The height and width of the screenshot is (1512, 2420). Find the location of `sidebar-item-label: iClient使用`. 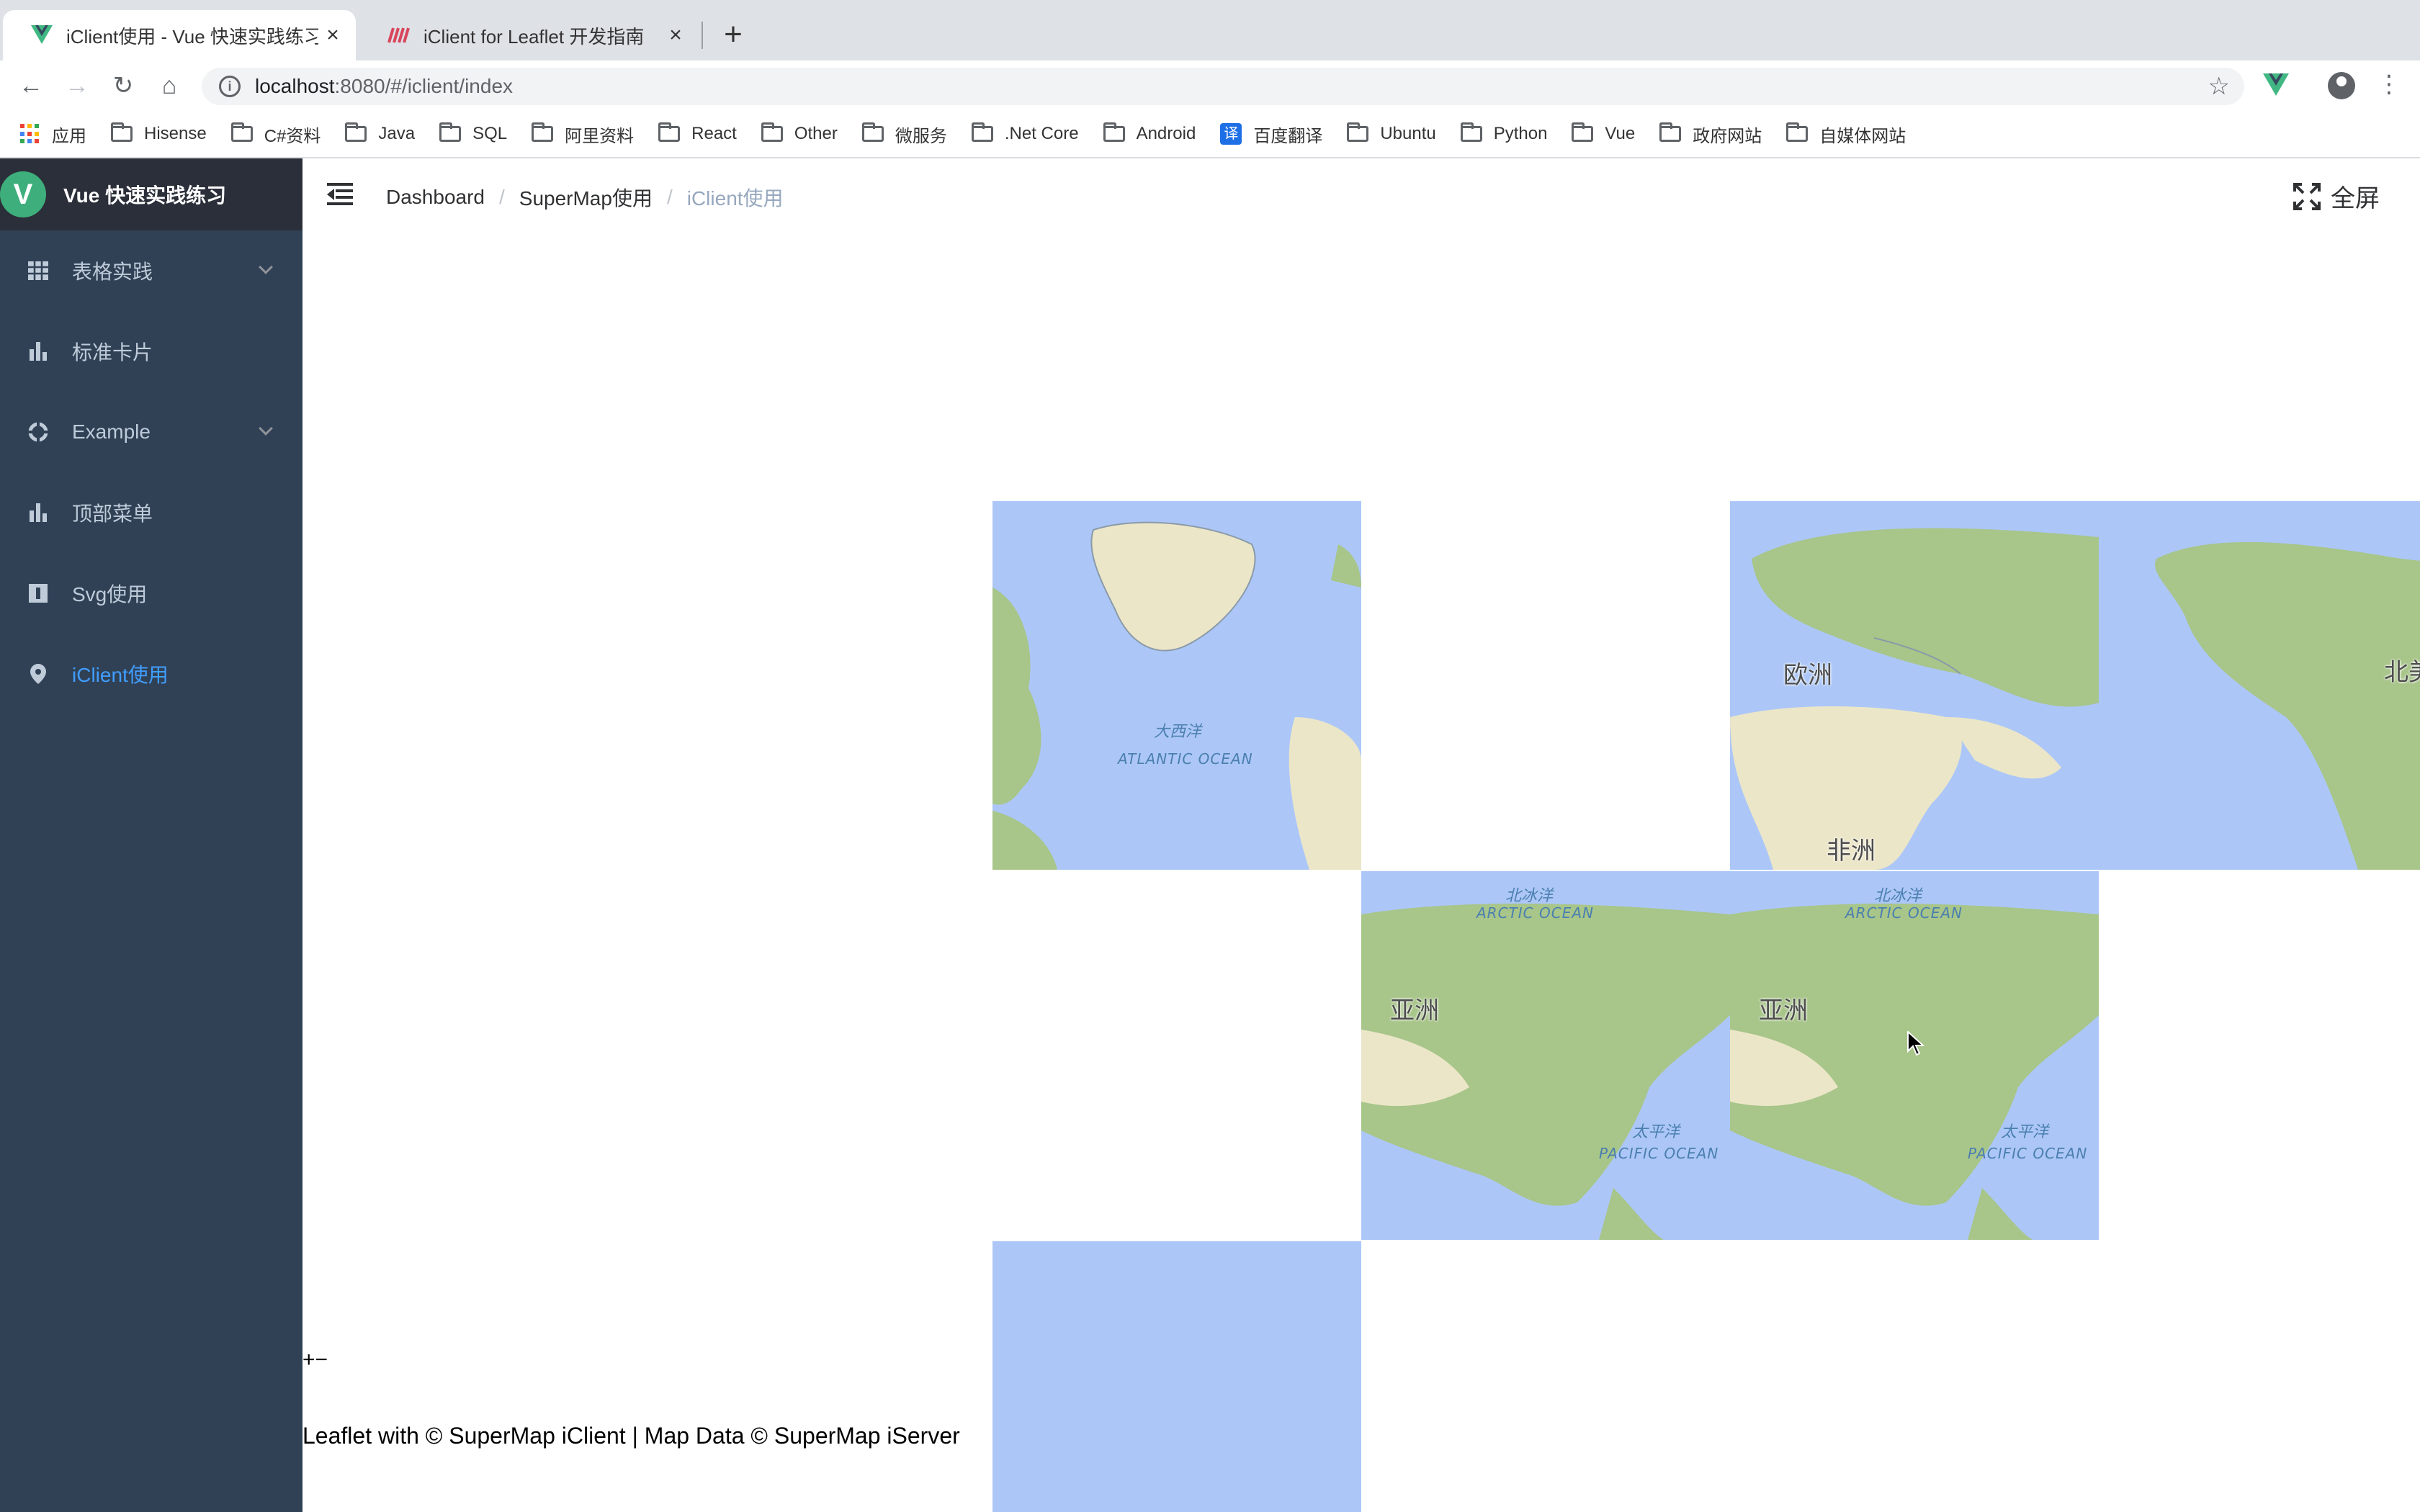

sidebar-item-label: iClient使用 is located at coordinates (121, 675).